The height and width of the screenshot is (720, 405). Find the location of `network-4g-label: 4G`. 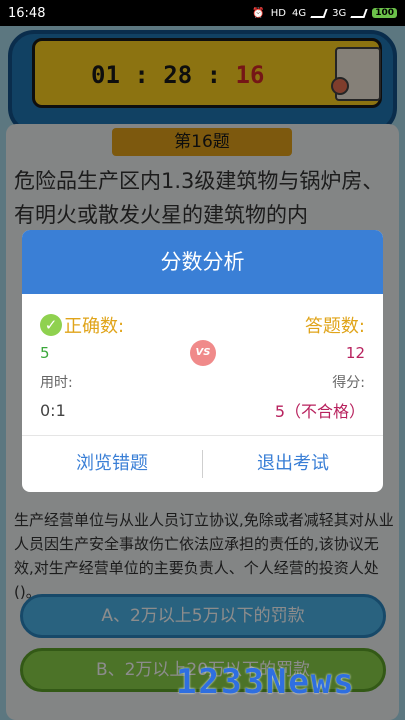

network-4g-label: 4G is located at coordinates (299, 13).